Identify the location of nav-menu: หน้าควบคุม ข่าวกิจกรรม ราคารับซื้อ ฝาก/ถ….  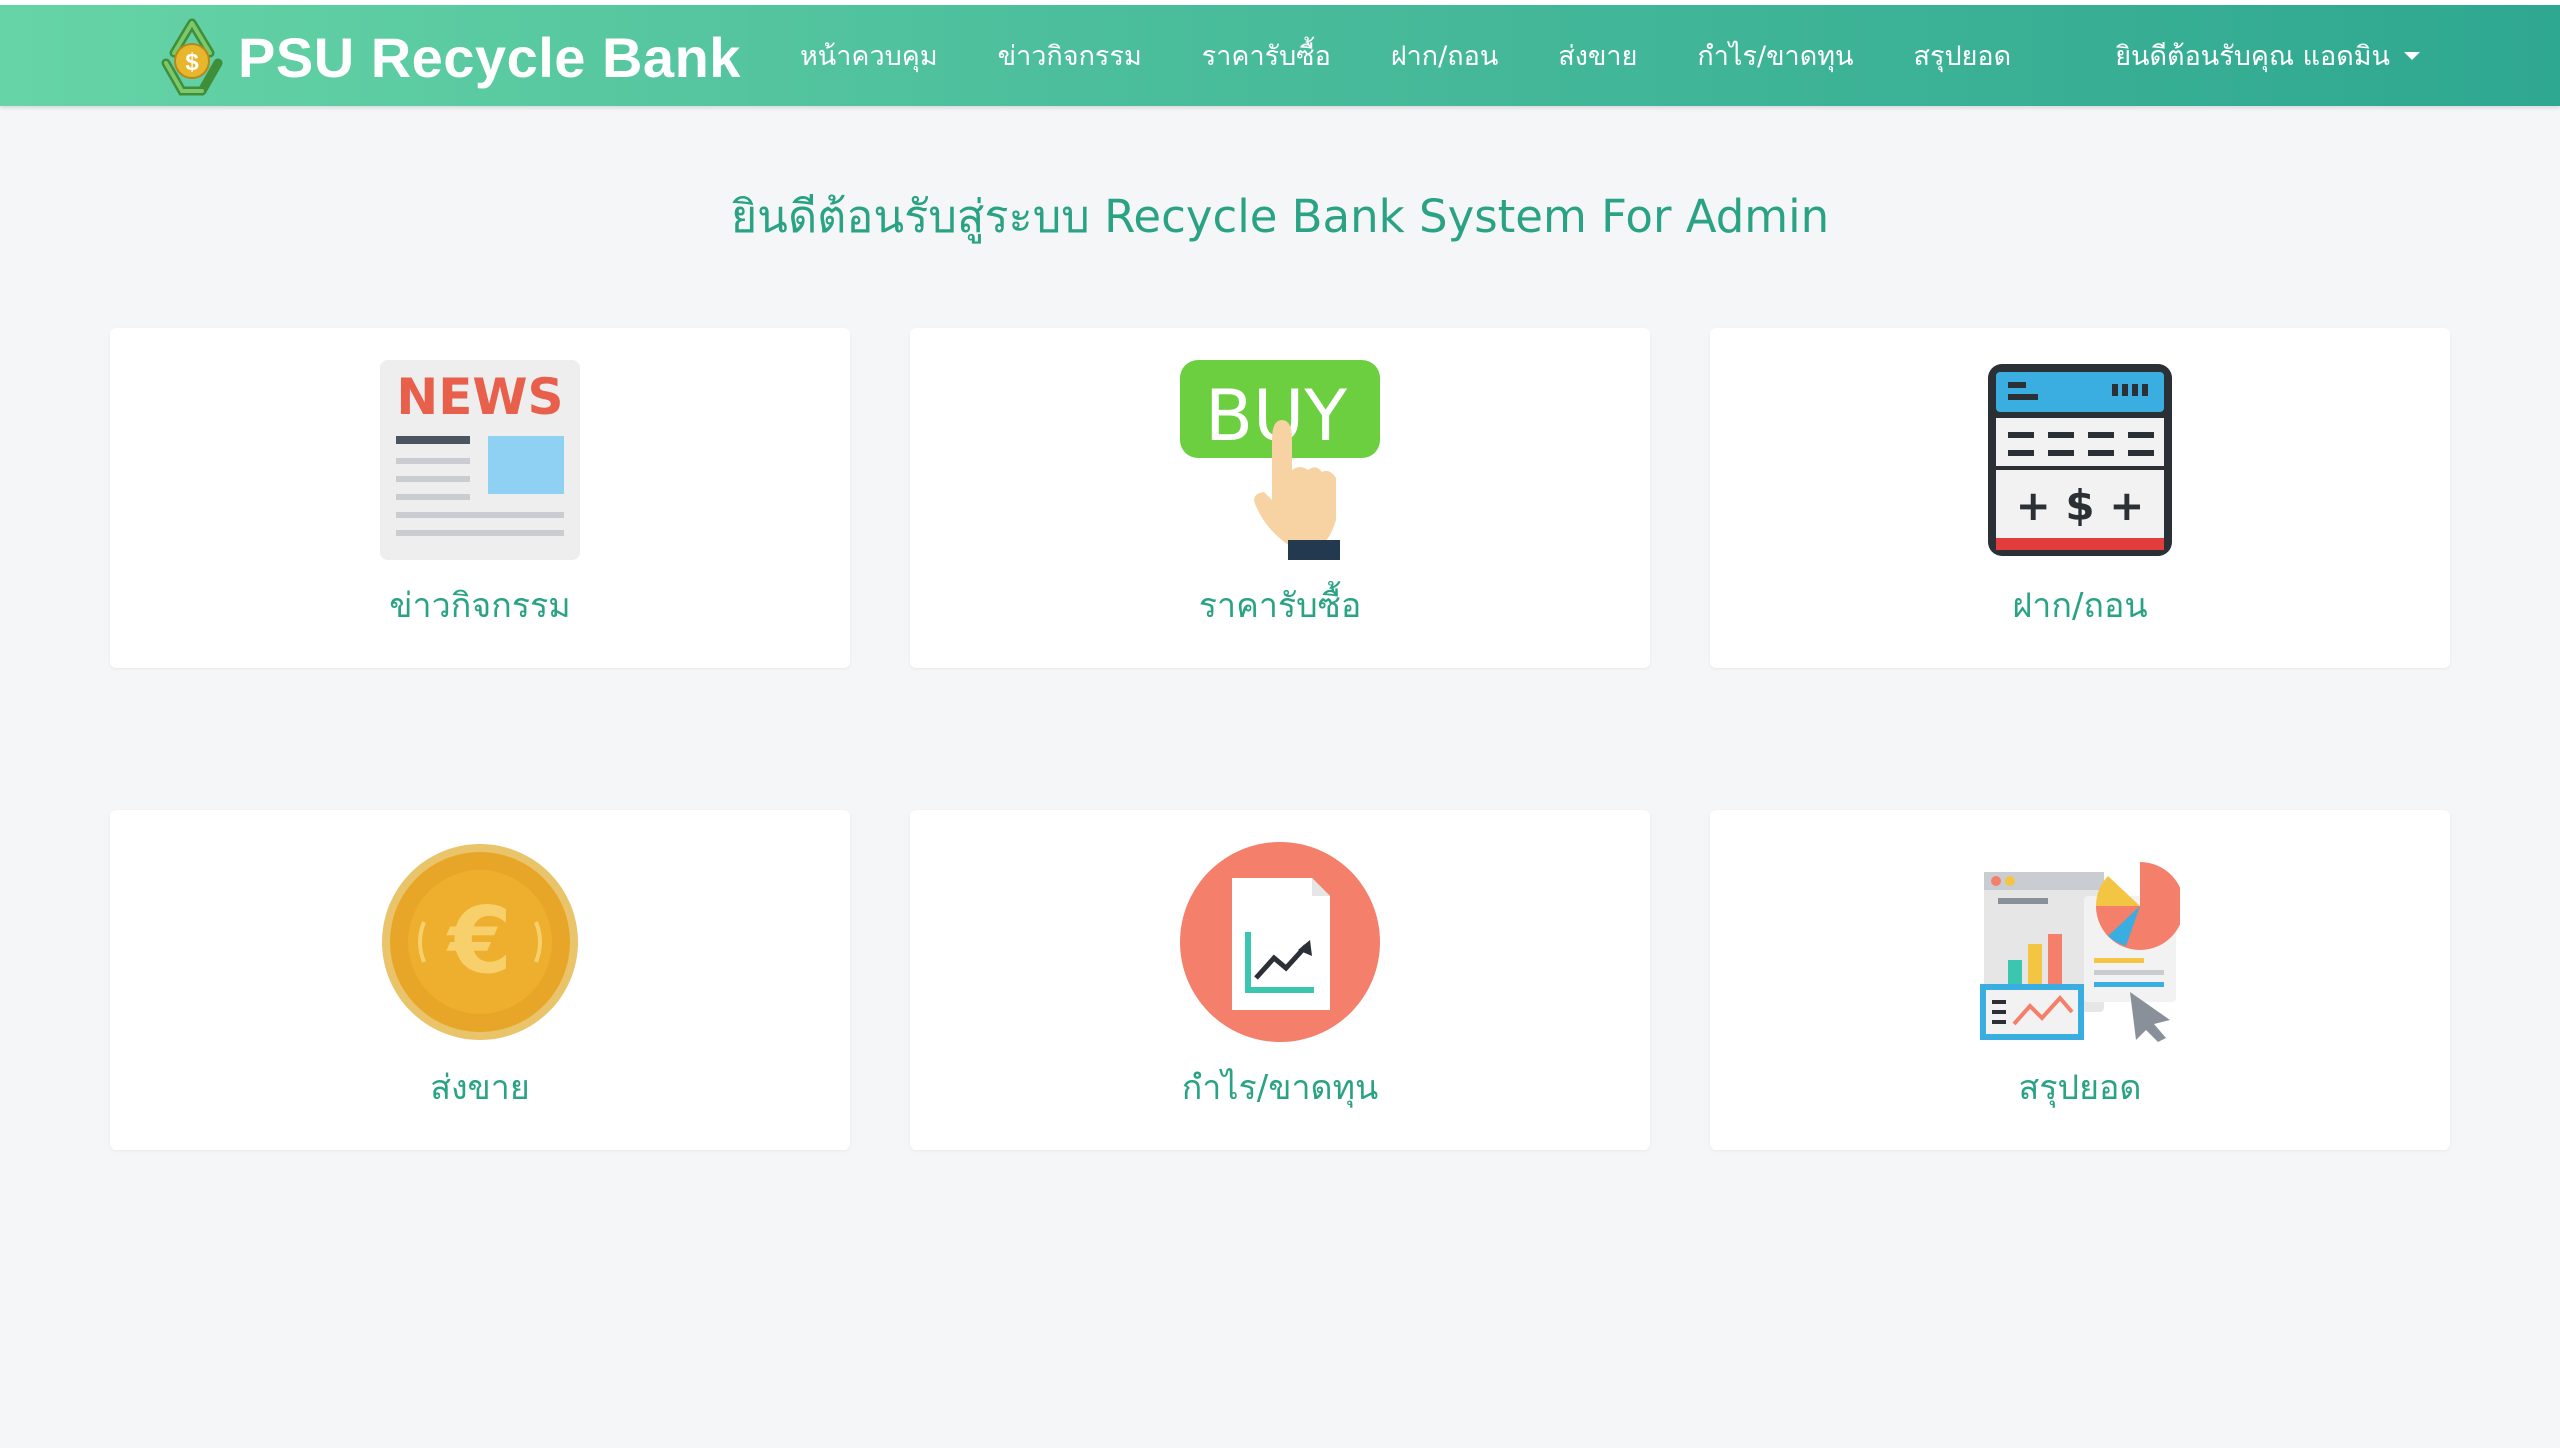
(1435, 55).